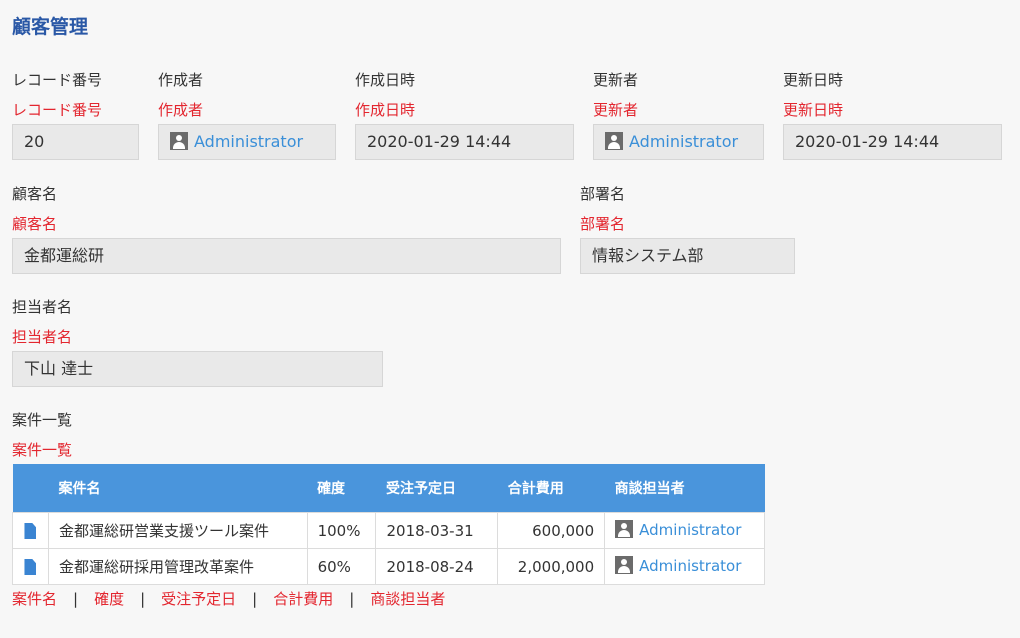  Describe the element at coordinates (616, 110) in the screenshot. I see `updated-by-code: 更新者` at that location.